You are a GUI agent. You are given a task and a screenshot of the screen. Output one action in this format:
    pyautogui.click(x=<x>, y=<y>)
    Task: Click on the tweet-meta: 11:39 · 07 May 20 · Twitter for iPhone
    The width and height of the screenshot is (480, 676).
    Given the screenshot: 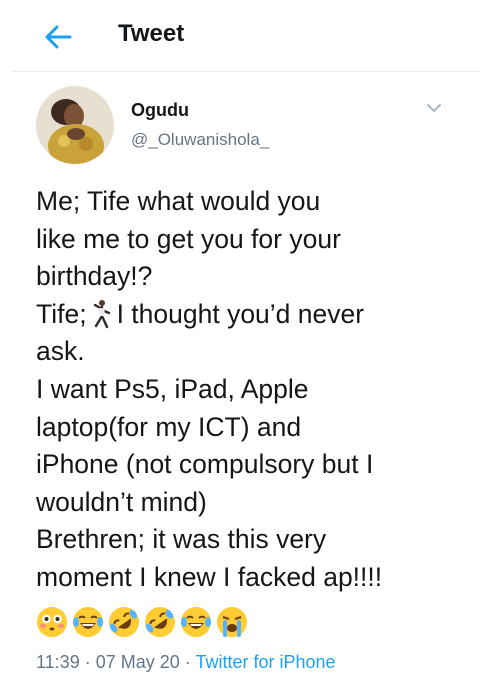 What is the action you would take?
    pyautogui.click(x=186, y=662)
    